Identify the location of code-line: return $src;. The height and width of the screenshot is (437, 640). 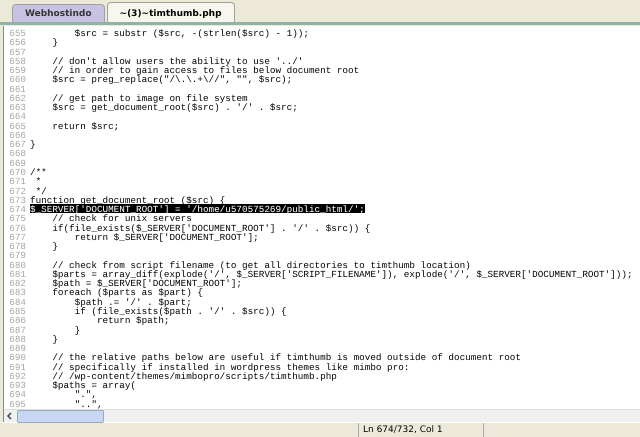
(85, 125).